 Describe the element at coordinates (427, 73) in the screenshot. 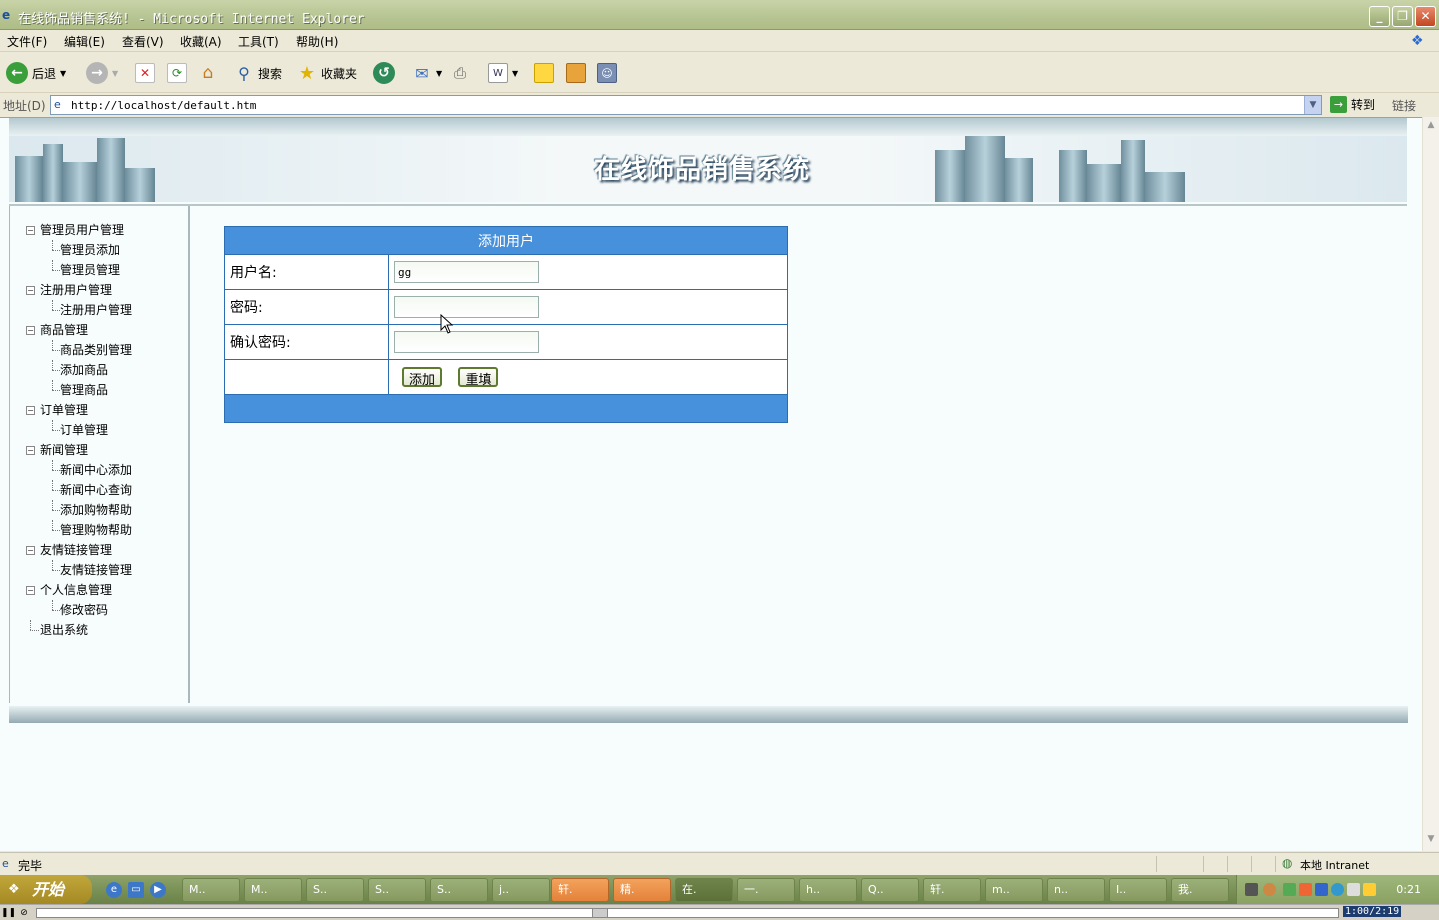

I see `mail-button: ✉ ▼` at that location.